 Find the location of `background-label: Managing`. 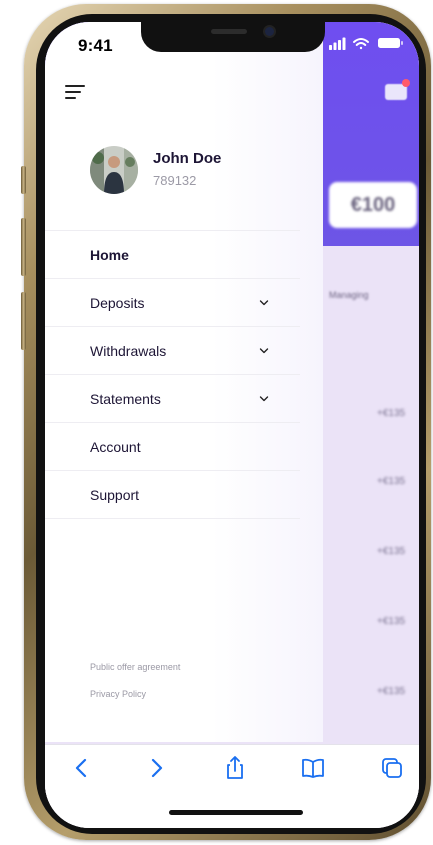

background-label: Managing is located at coordinates (349, 295).